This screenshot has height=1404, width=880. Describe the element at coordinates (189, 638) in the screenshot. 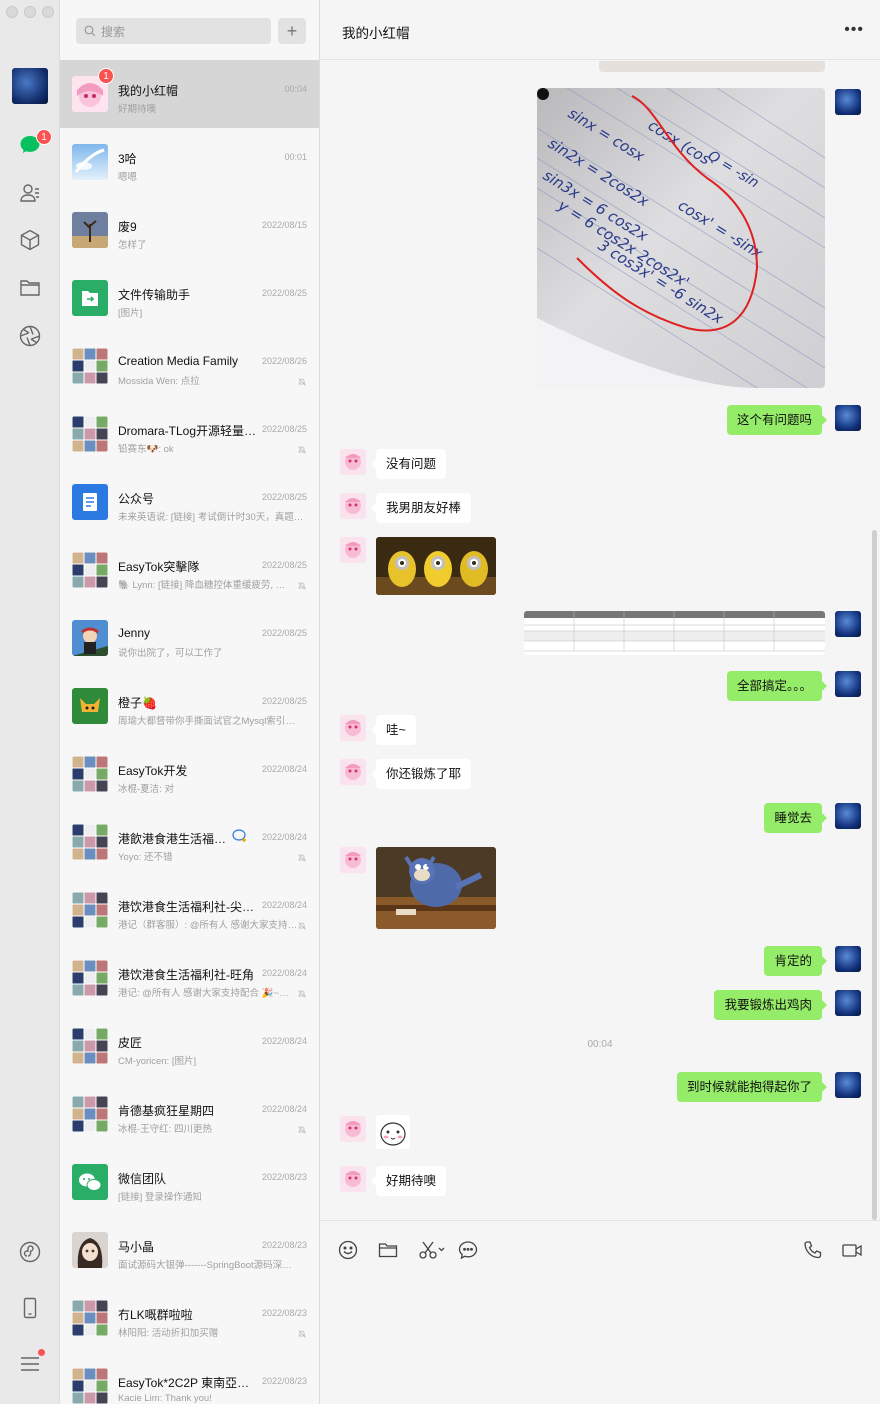

I see `conversation-item: Jenny 2022/08/25 说你出院了，可以工作了` at that location.